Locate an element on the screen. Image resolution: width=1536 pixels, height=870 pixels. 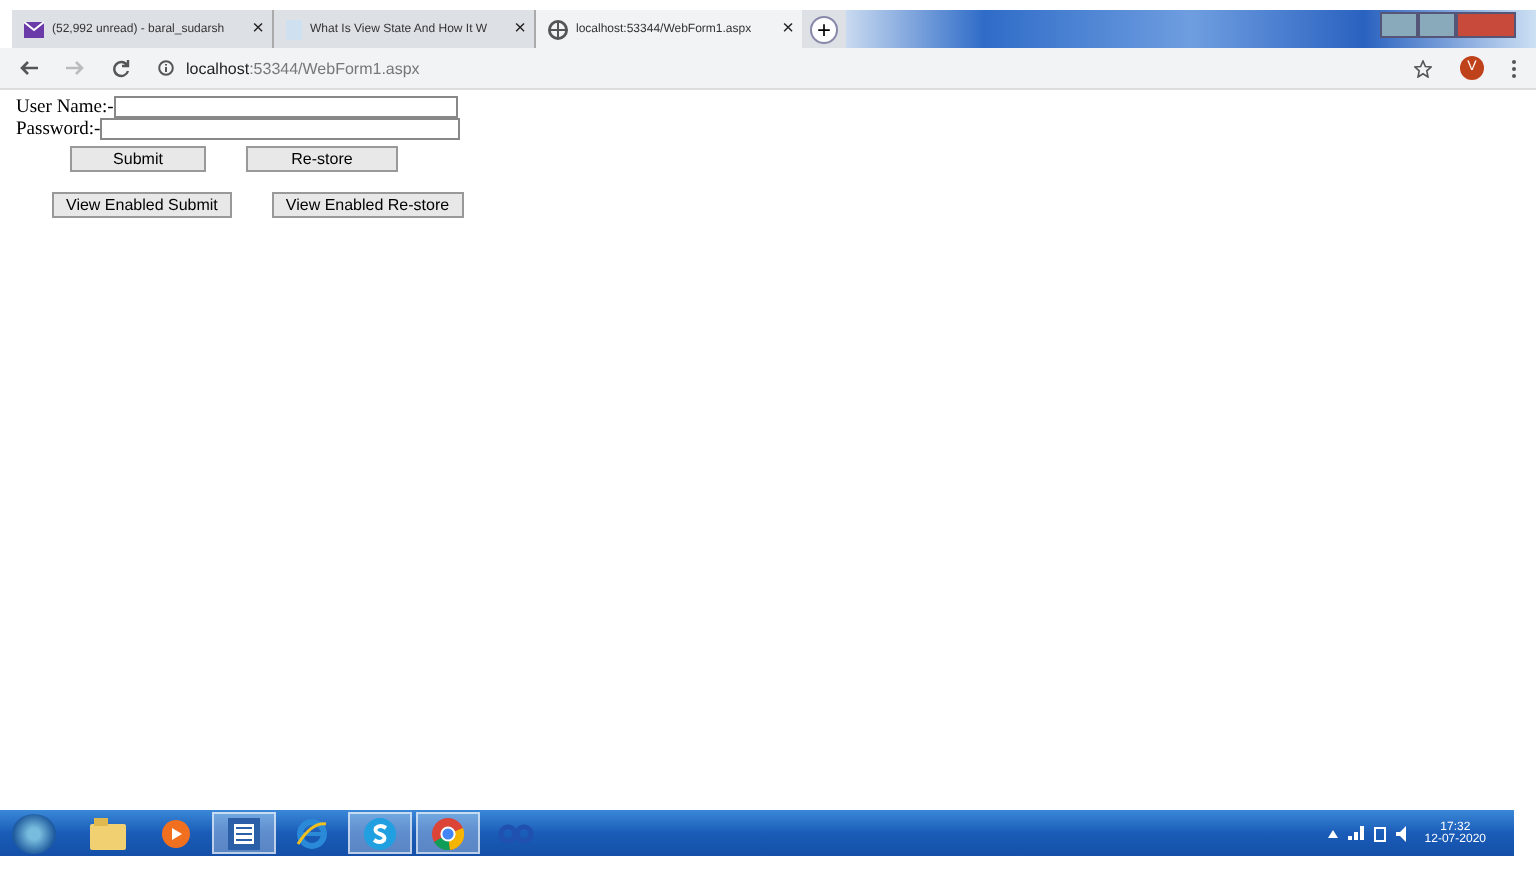
play-icon is located at coordinates (176, 833).